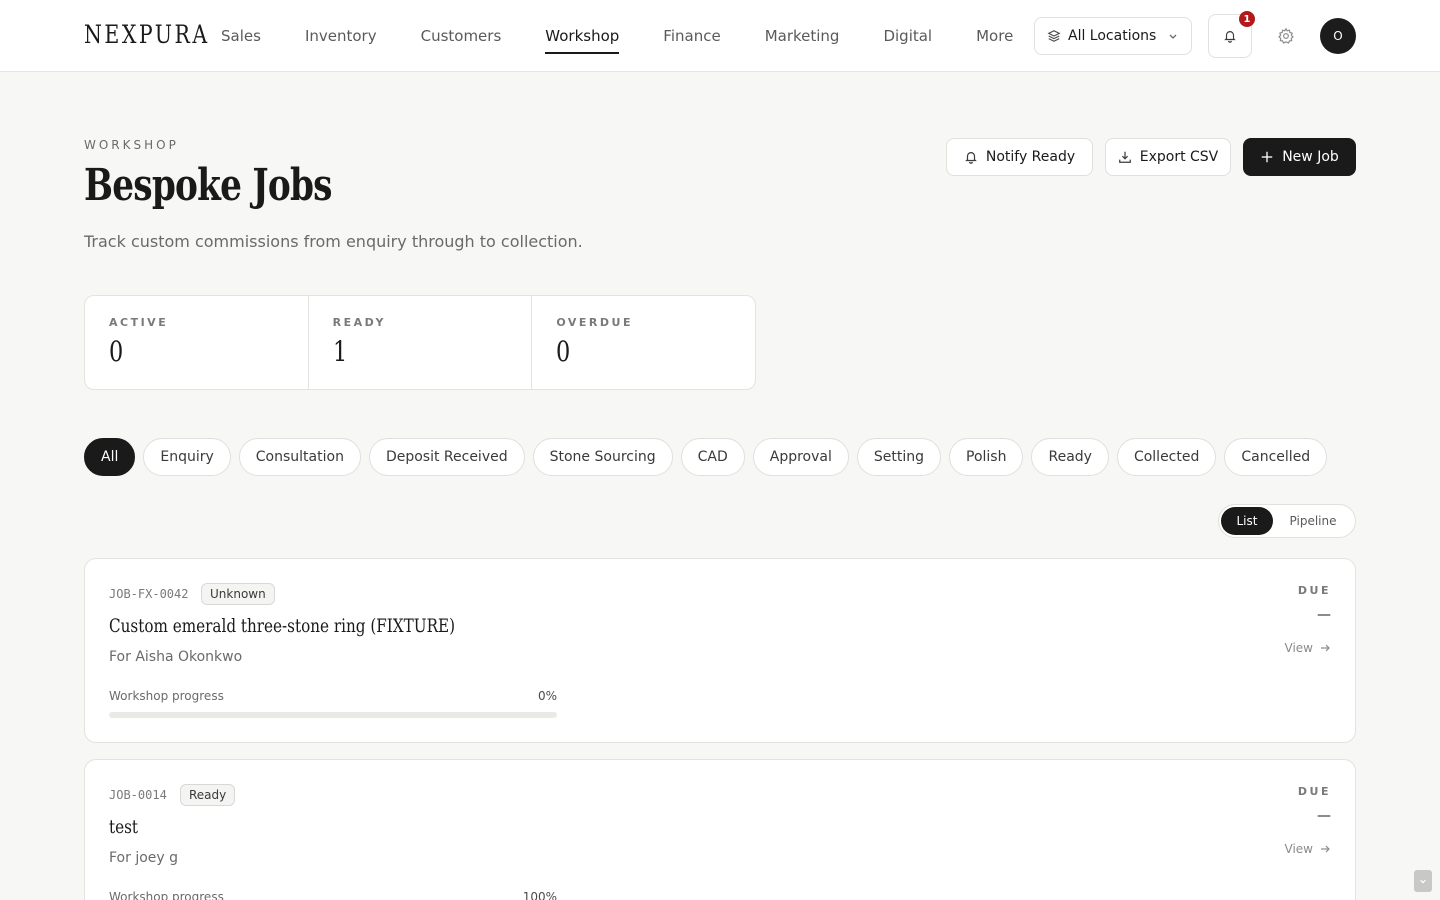 The height and width of the screenshot is (900, 1440). Describe the element at coordinates (139, 322) in the screenshot. I see `stat-label: ACTIVE` at that location.